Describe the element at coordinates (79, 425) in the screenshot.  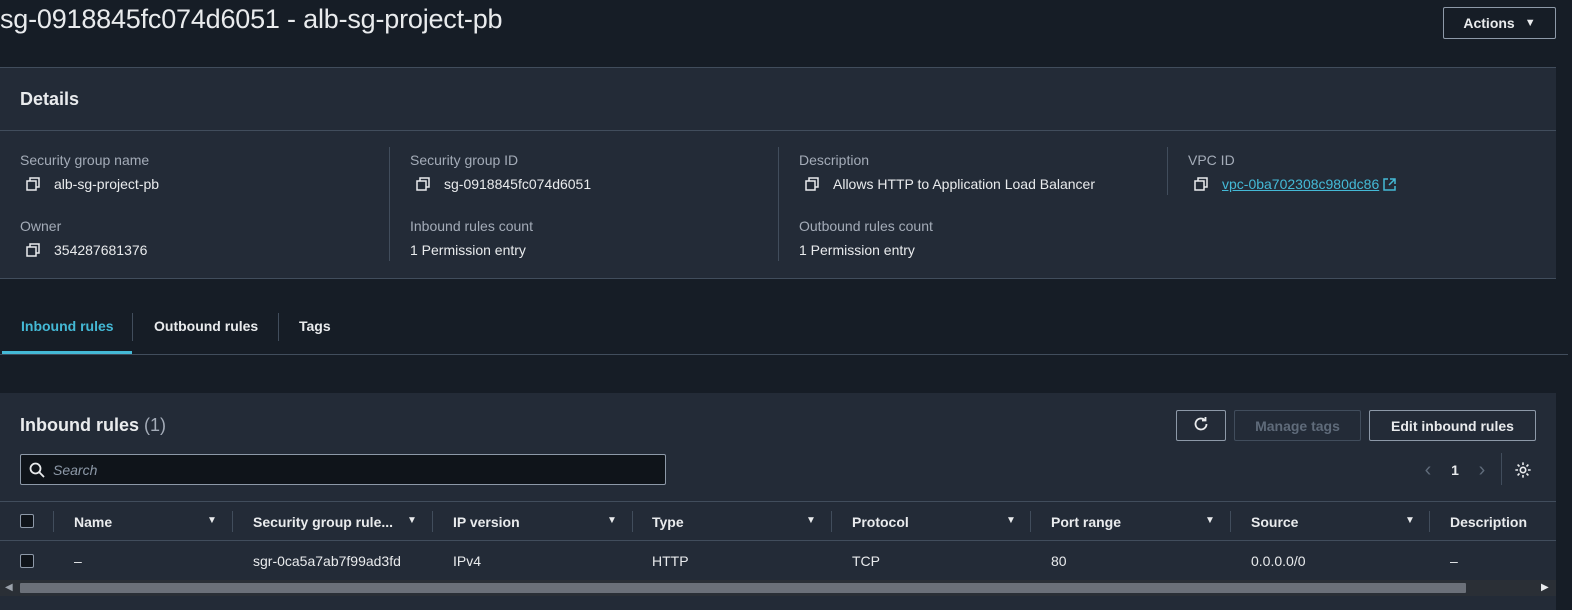
I see `panel-title-text: Inbound rules` at that location.